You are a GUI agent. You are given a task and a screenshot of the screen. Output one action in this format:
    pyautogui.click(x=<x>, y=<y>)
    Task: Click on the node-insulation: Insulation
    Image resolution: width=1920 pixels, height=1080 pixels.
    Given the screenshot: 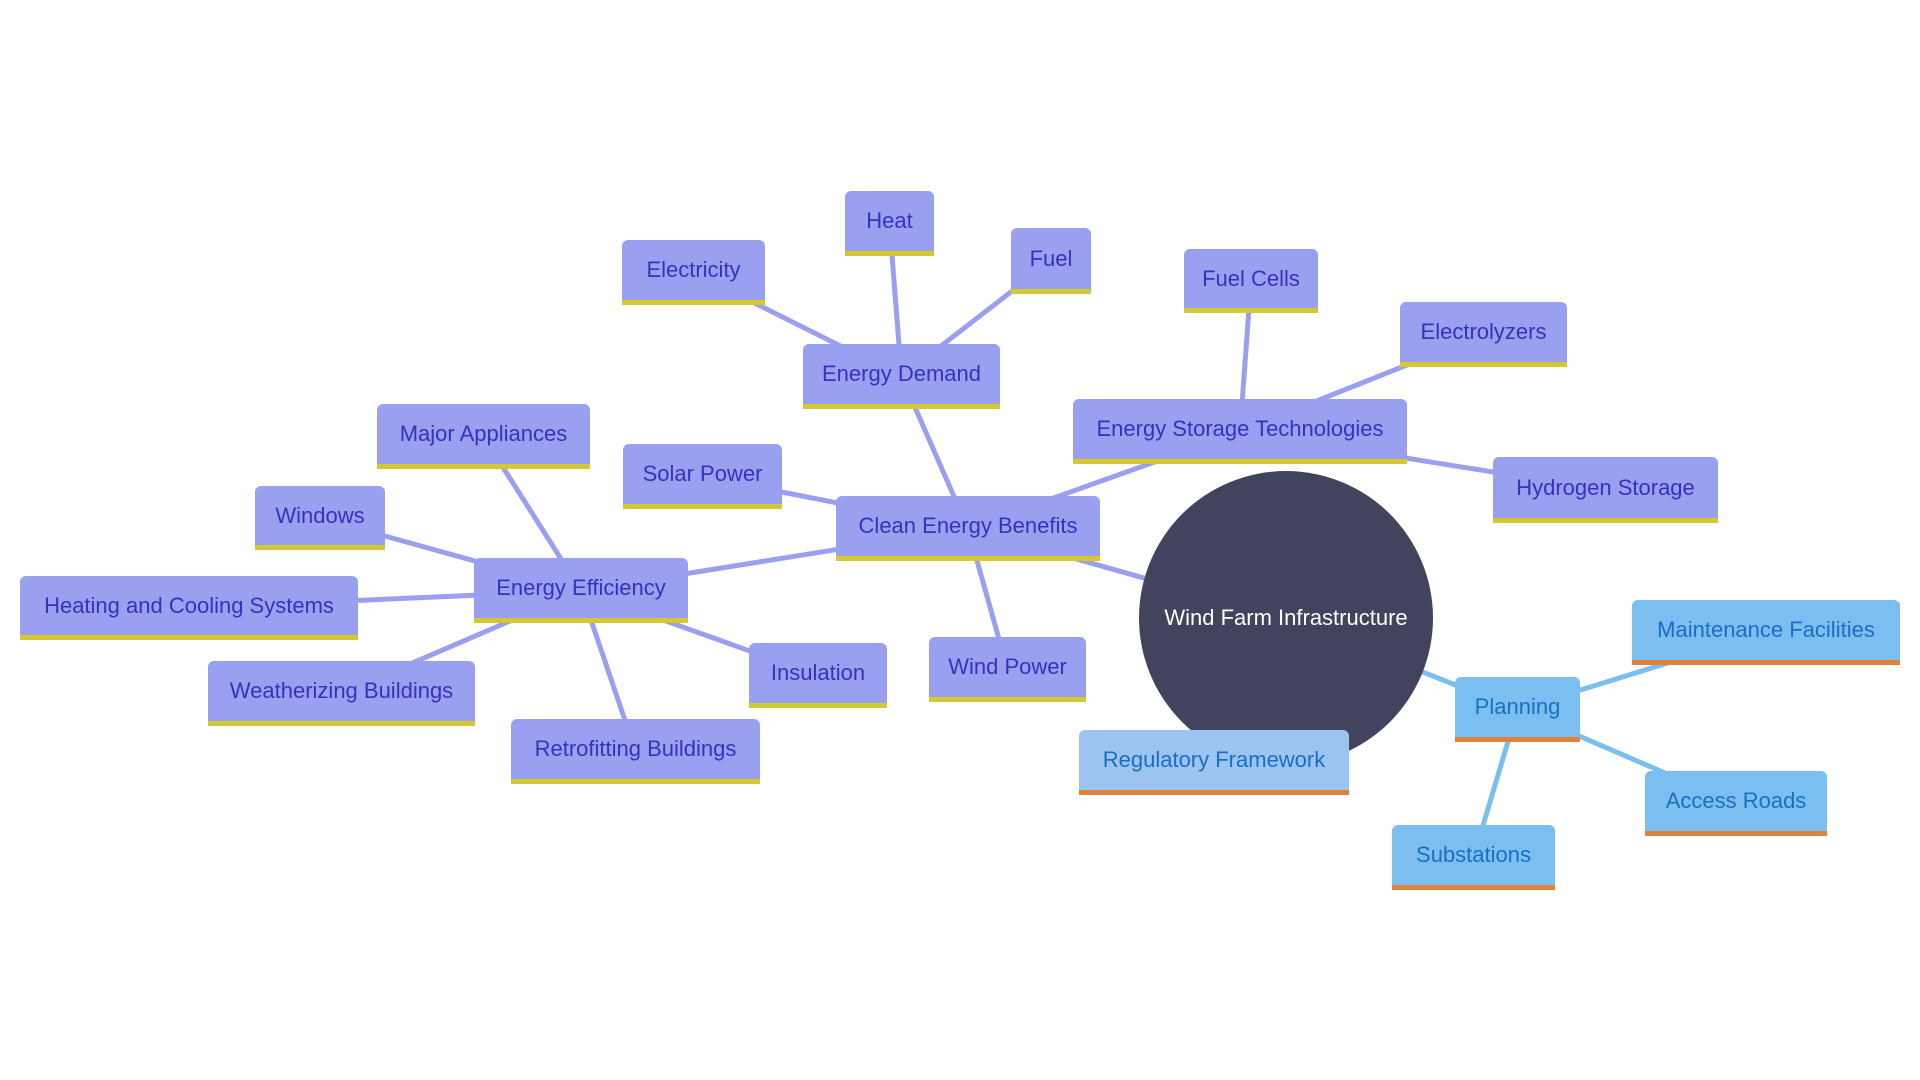 What is the action you would take?
    pyautogui.click(x=818, y=675)
    